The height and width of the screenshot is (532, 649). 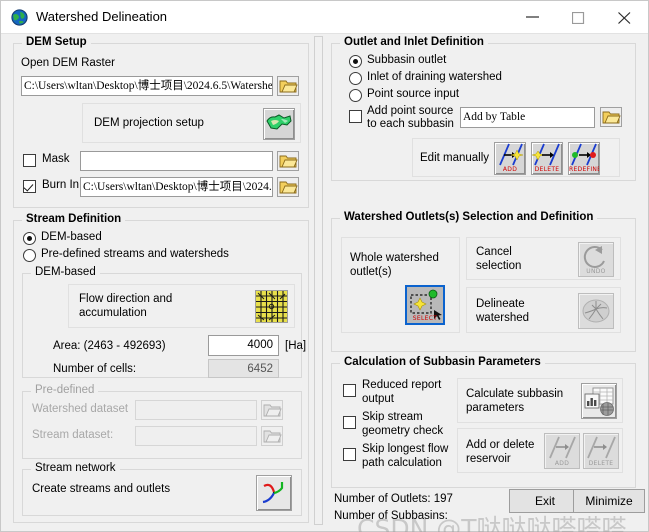 What do you see at coordinates (274, 493) in the screenshot?
I see `stream-network-icon` at bounding box center [274, 493].